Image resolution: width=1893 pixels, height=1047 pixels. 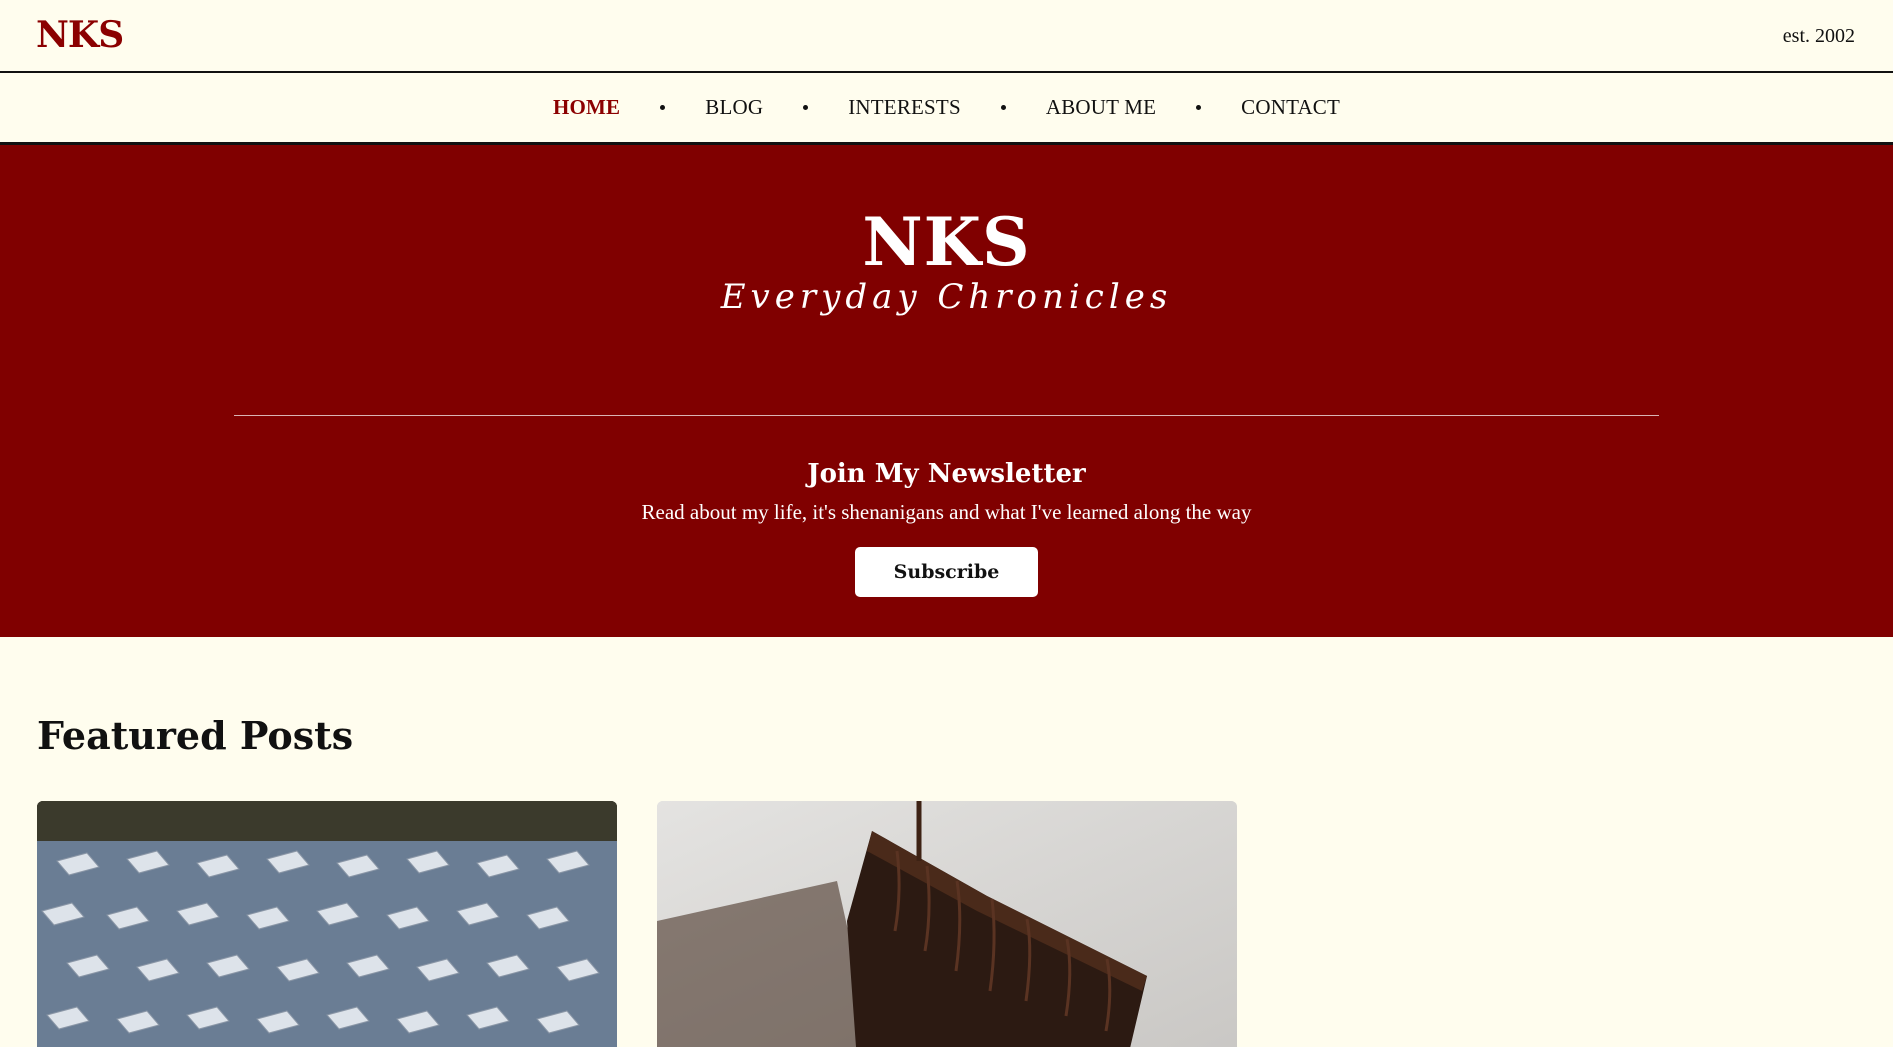 I want to click on graduation-caps-photo, so click(x=327, y=924).